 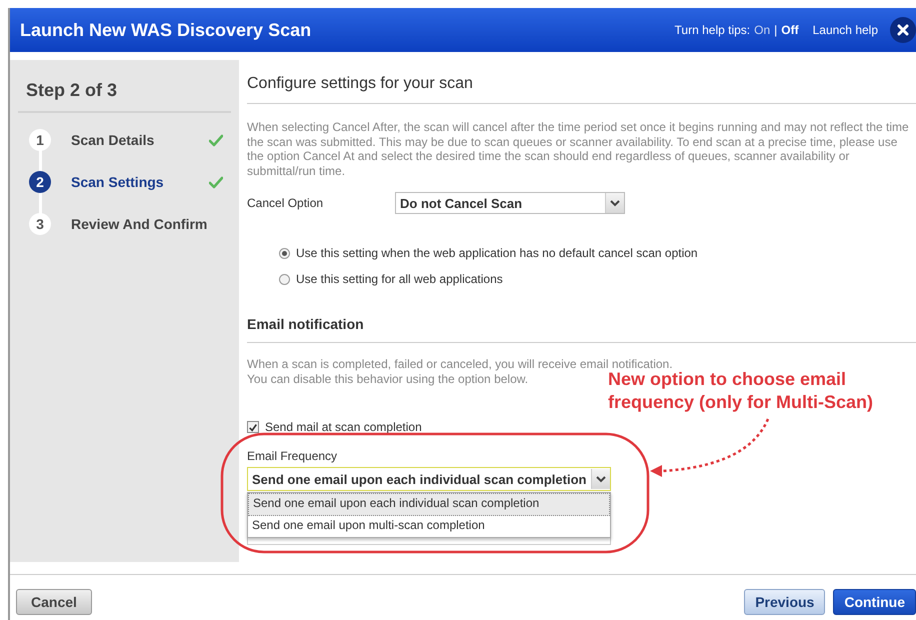 I want to click on step-item: 3 Review And Confirm, so click(x=124, y=224).